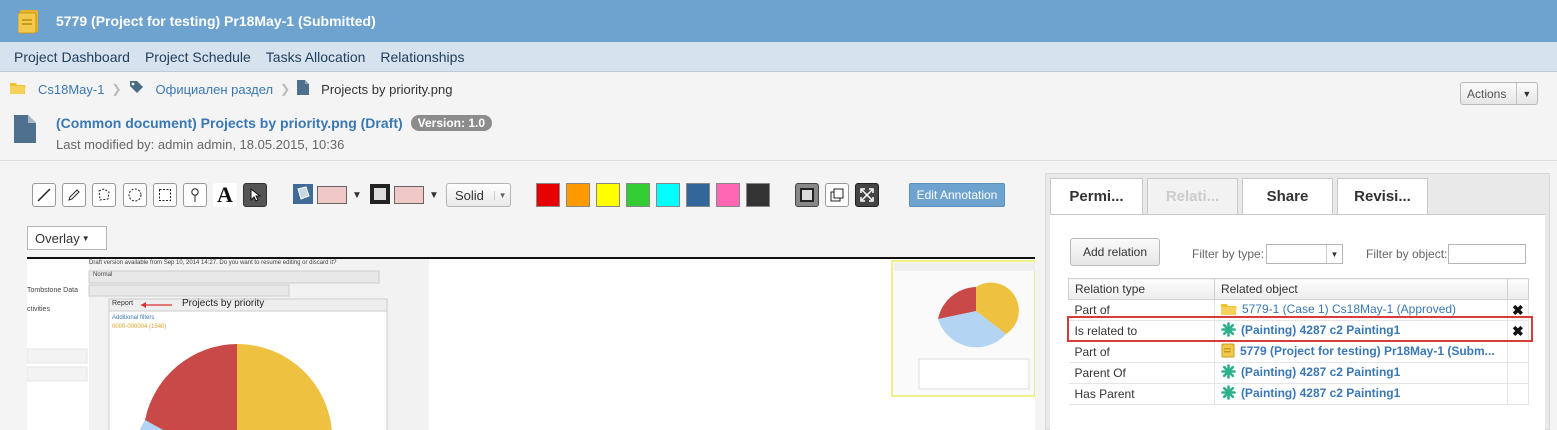 Image resolution: width=1557 pixels, height=430 pixels. I want to click on folder-icon, so click(1228, 310).